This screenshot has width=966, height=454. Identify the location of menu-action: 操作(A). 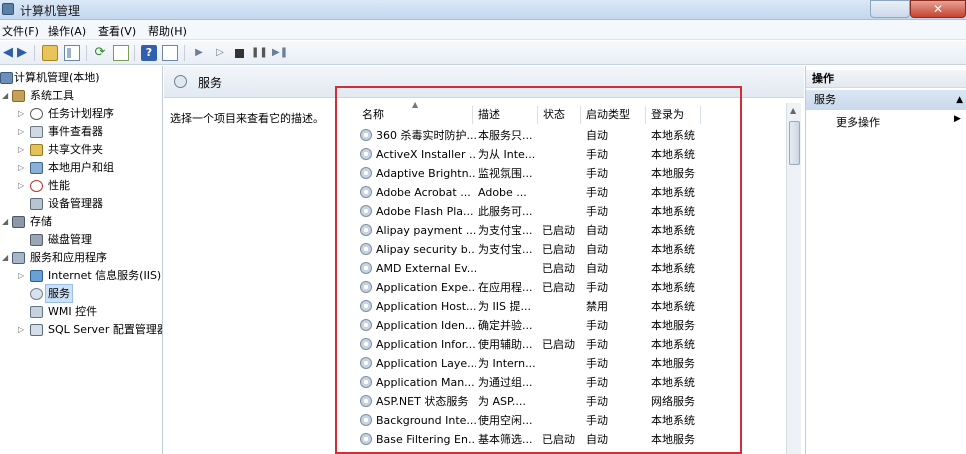
(67, 31).